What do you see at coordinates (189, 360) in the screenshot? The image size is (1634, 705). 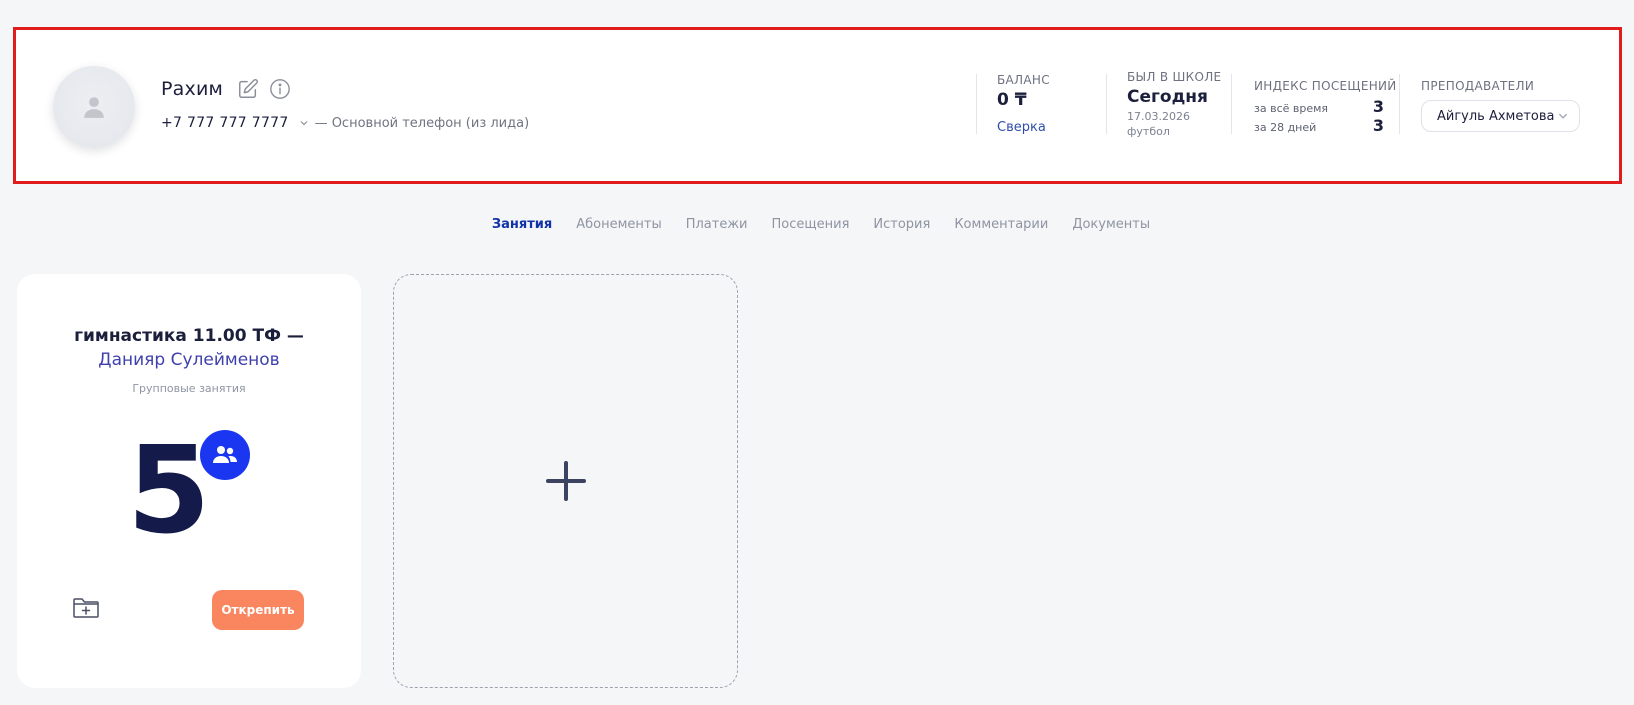 I see `course-teacher-link: Данияр Сулейменов` at bounding box center [189, 360].